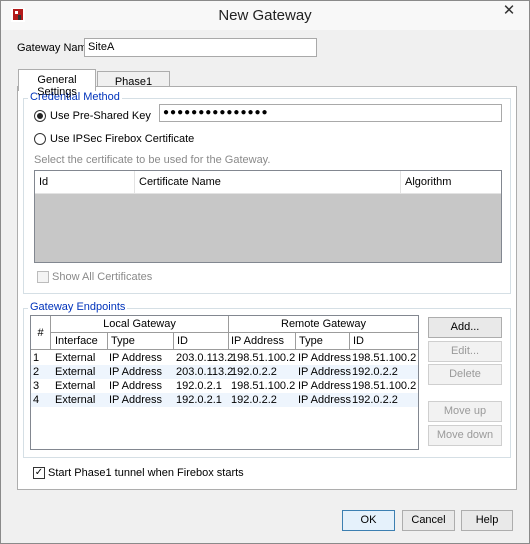 The width and height of the screenshot is (530, 544). Describe the element at coordinates (323, 341) in the screenshot. I see `column-remote-type: Type` at that location.